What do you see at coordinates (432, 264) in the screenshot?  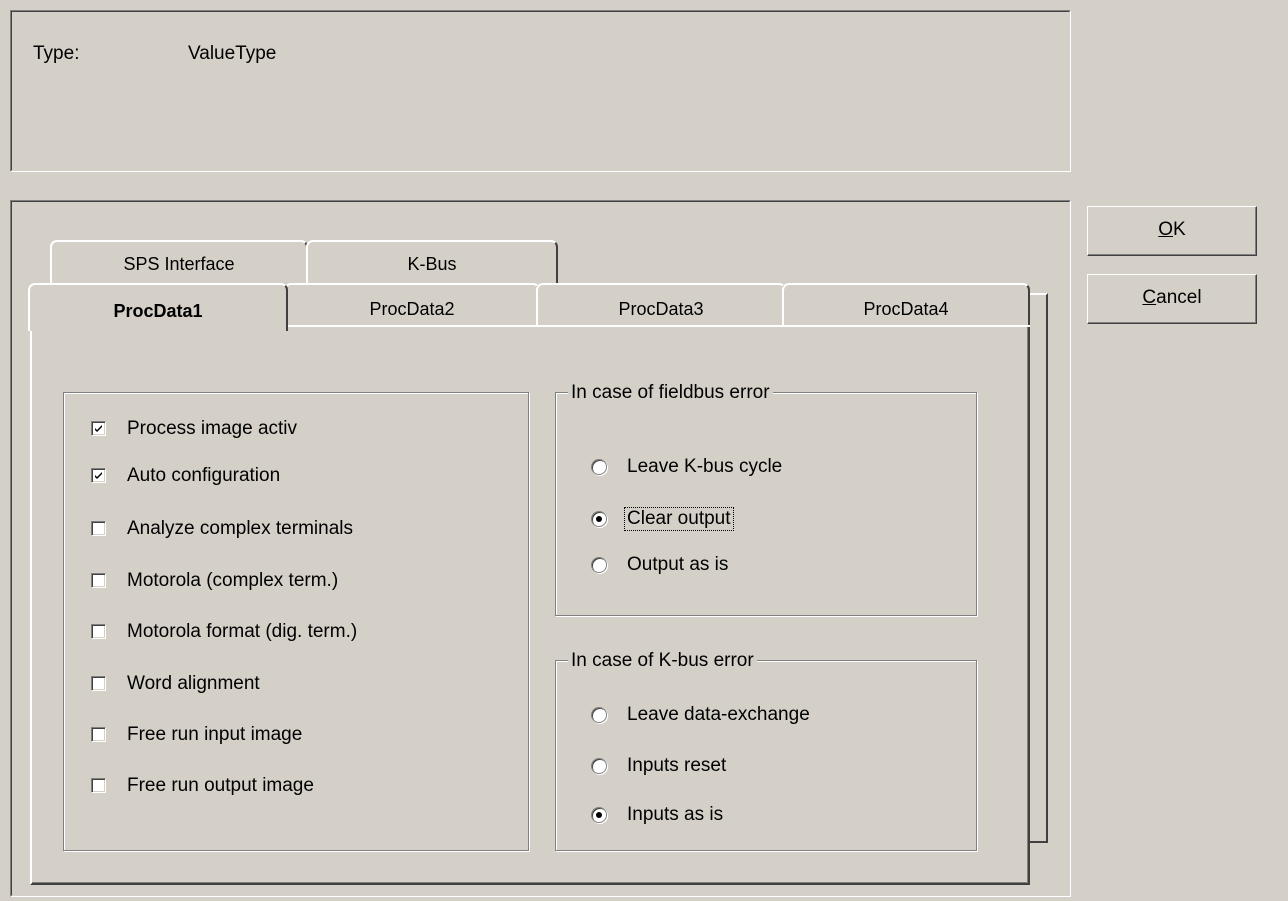 I see `tab-k-bus-label: K-Bus` at bounding box center [432, 264].